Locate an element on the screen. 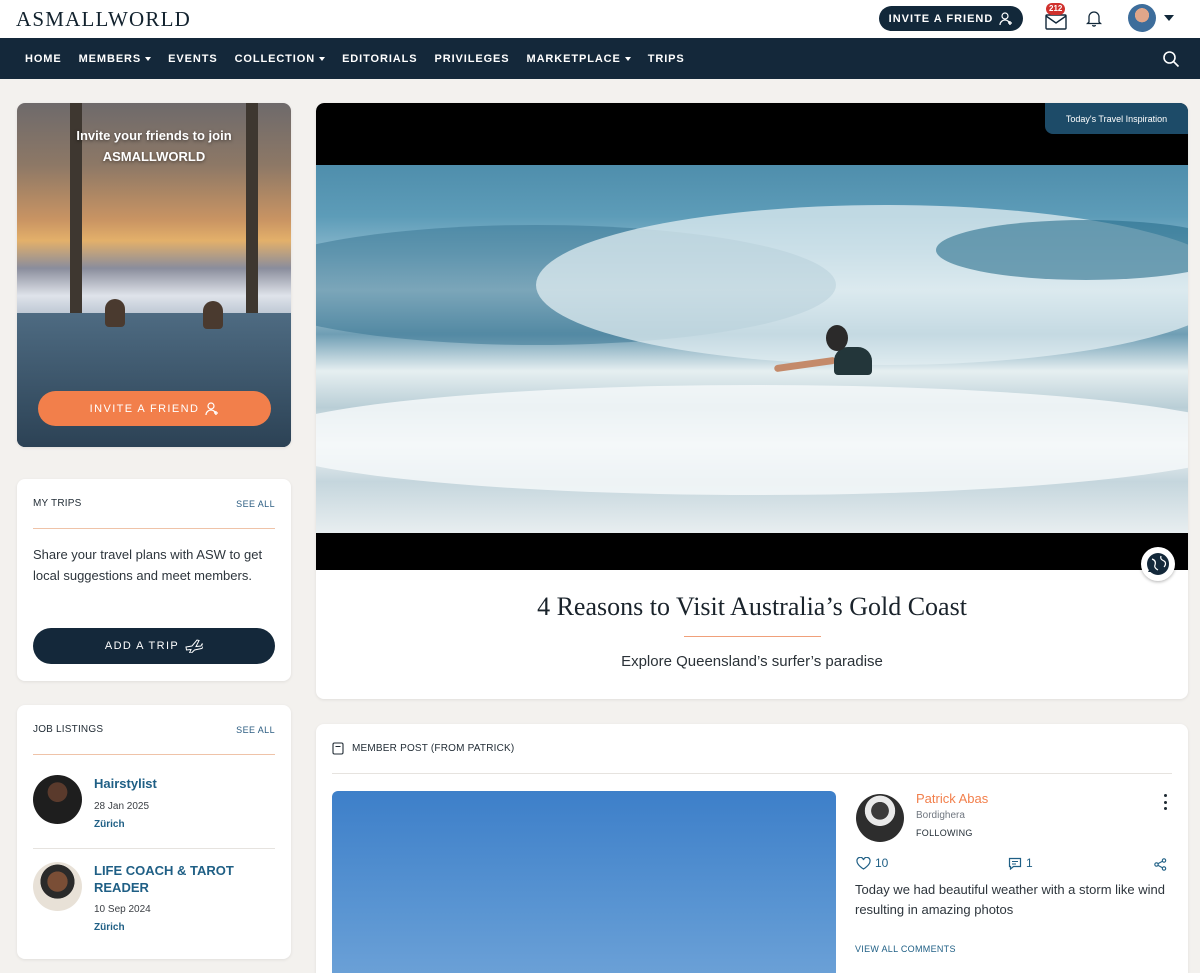 This screenshot has width=1200, height=973. post-author-avatar is located at coordinates (880, 818).